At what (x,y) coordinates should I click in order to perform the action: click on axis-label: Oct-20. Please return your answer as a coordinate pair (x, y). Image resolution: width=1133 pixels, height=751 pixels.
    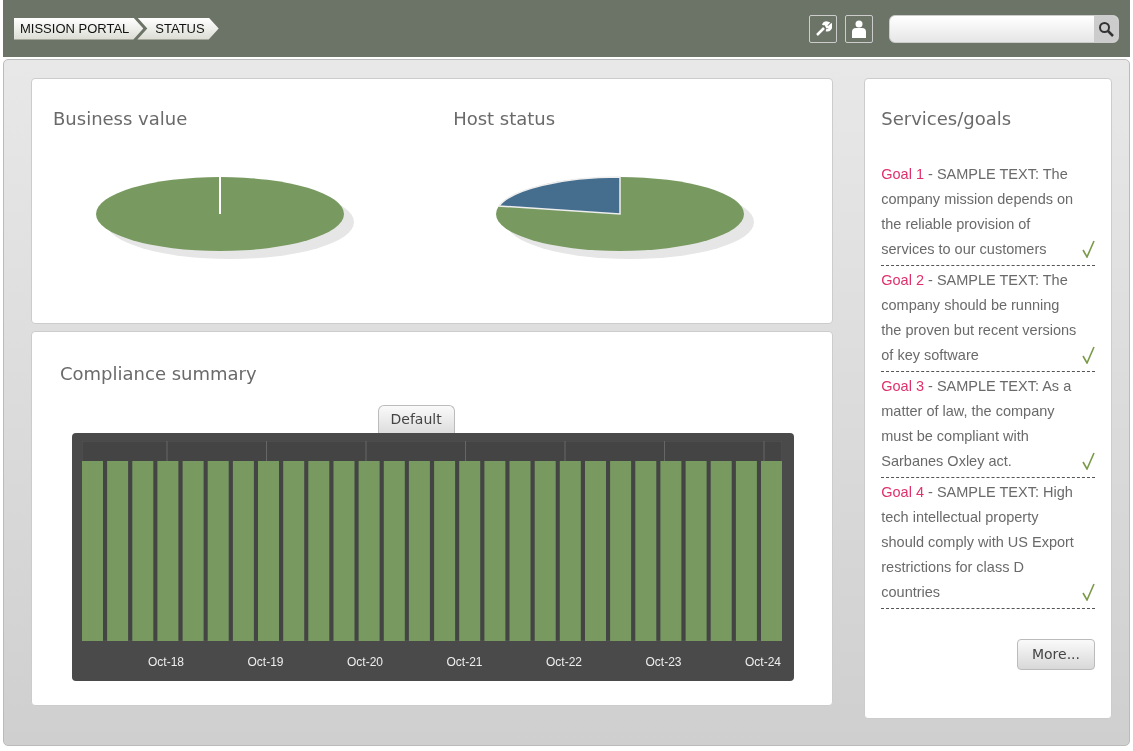
    Looking at the image, I should click on (365, 662).